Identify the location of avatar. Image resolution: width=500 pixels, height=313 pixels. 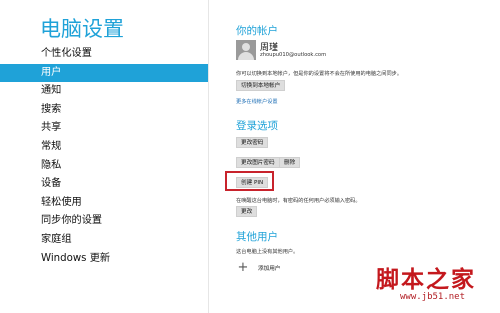
(246, 50).